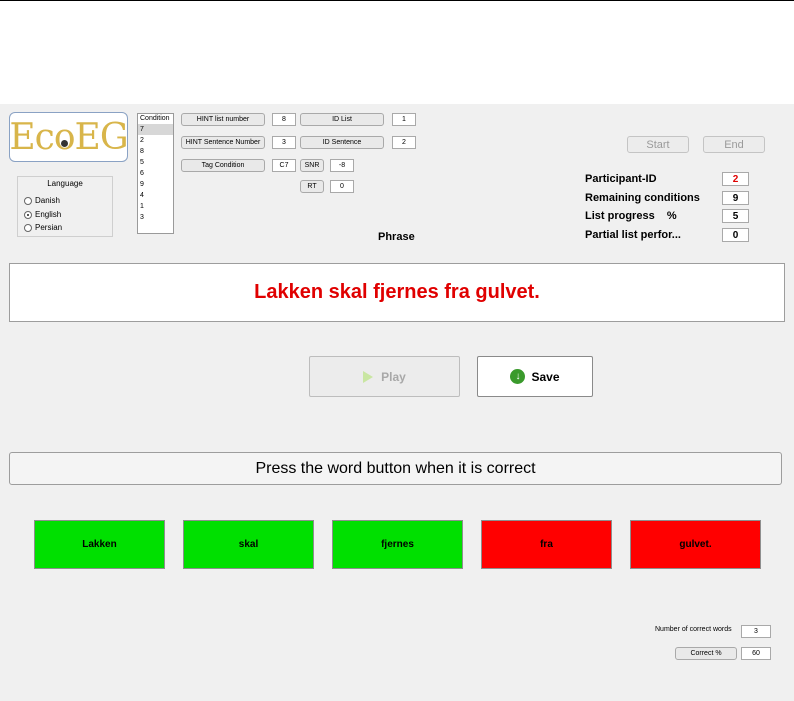 This screenshot has width=794, height=701. Describe the element at coordinates (155, 184) in the screenshot. I see `condition-item: 9` at that location.